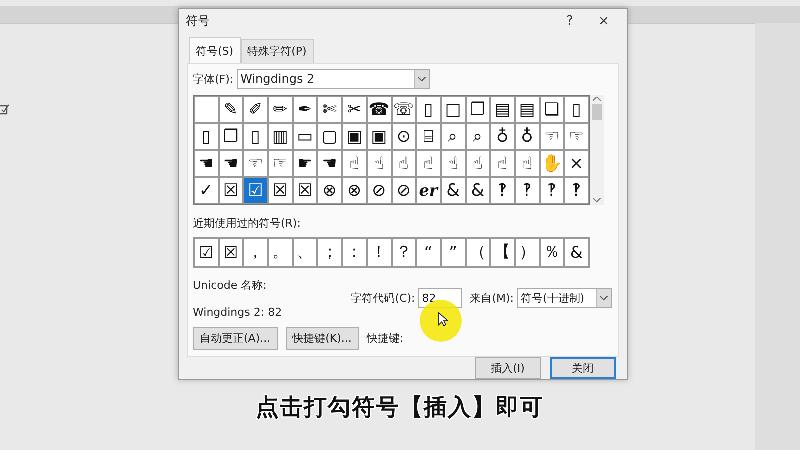  I want to click on close-button: ×, so click(604, 21).